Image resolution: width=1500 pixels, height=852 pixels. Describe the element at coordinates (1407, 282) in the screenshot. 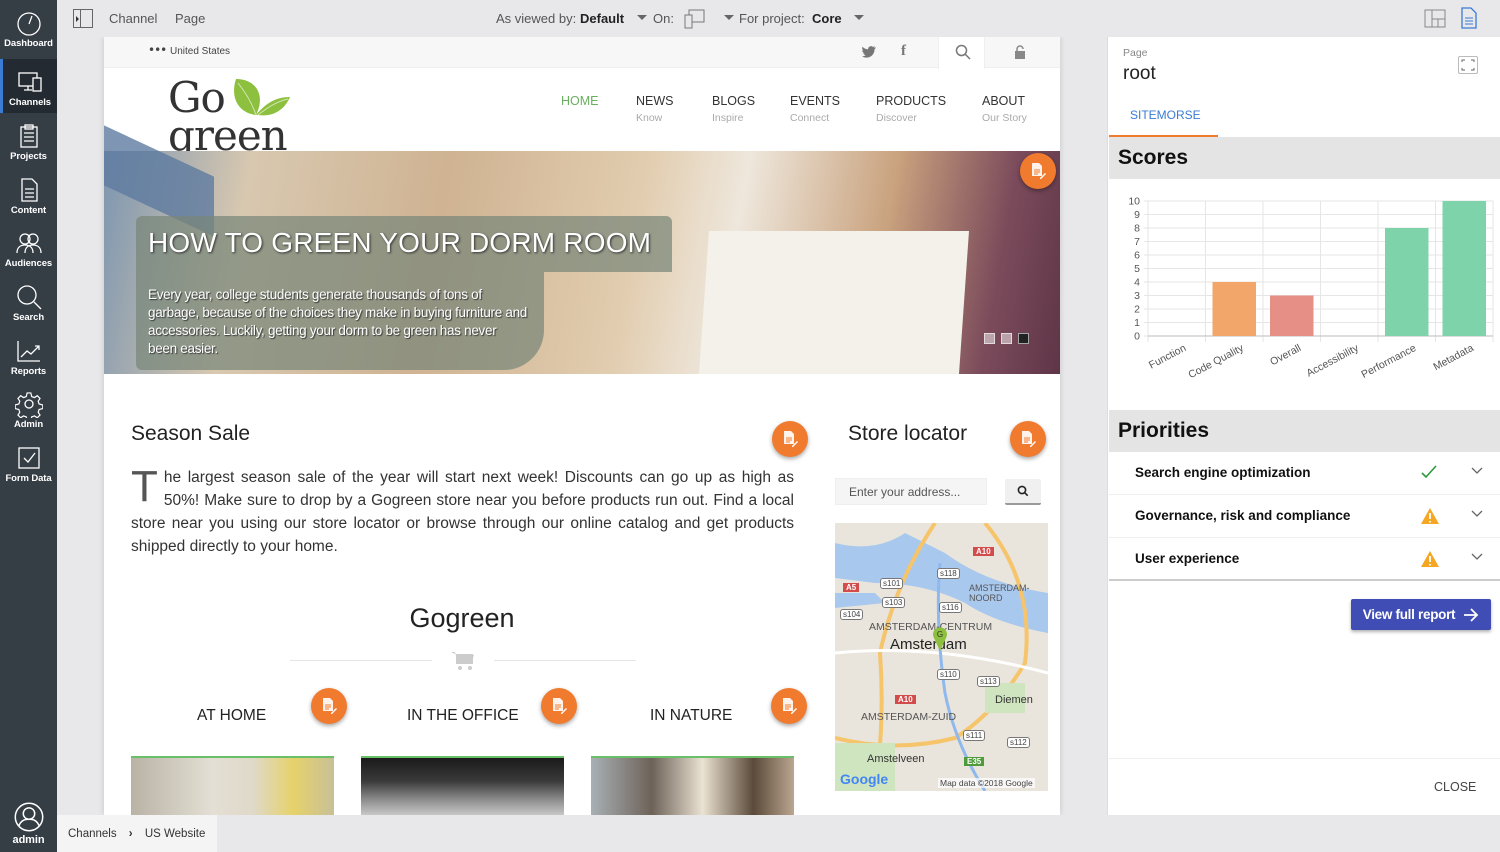

I see `bar-performance` at that location.